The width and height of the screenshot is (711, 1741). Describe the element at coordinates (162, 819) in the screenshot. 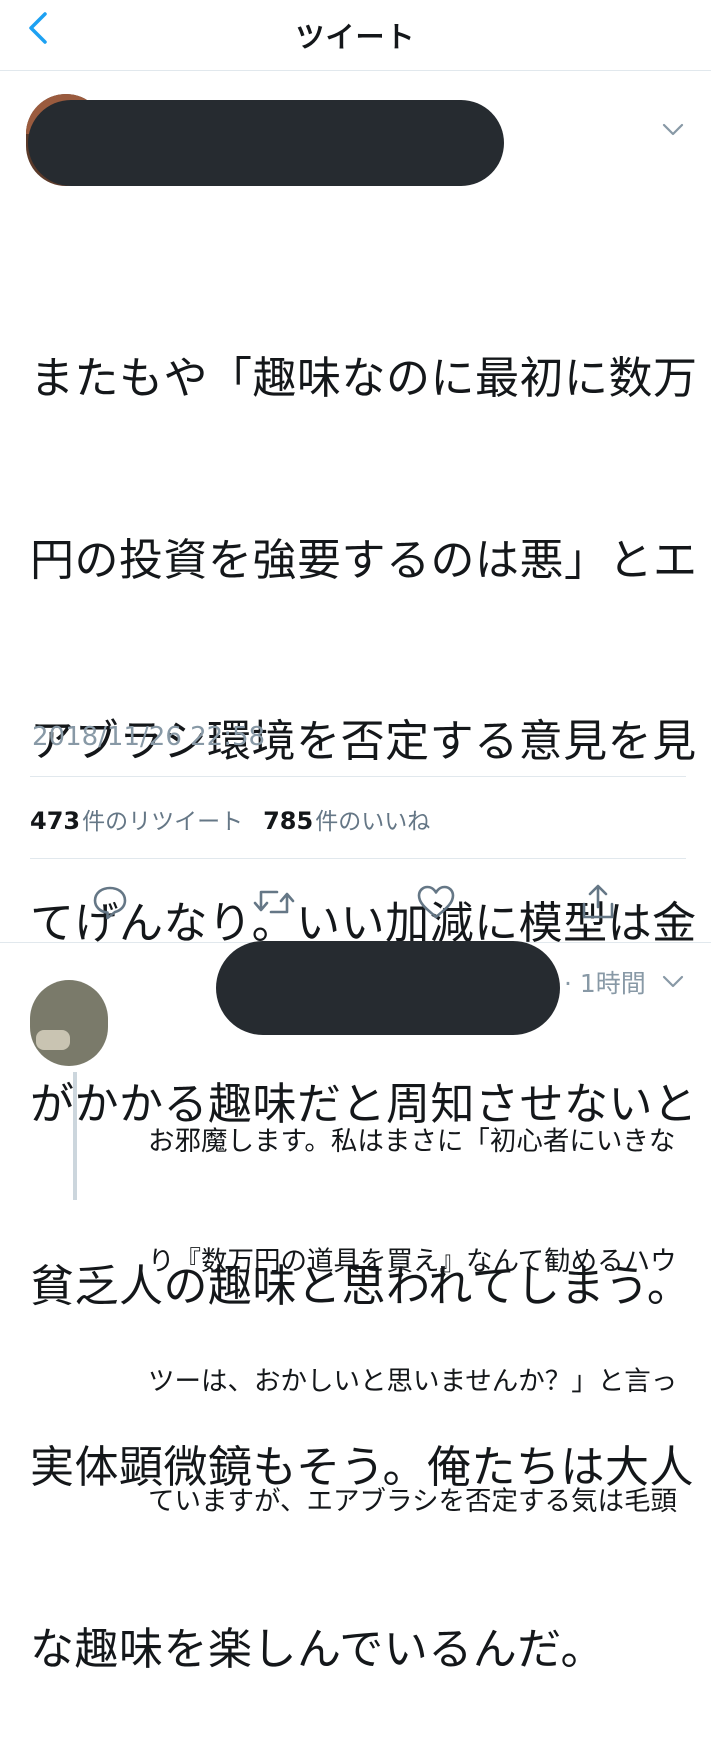

I see `retweet-count-label: 件のリツイート` at that location.